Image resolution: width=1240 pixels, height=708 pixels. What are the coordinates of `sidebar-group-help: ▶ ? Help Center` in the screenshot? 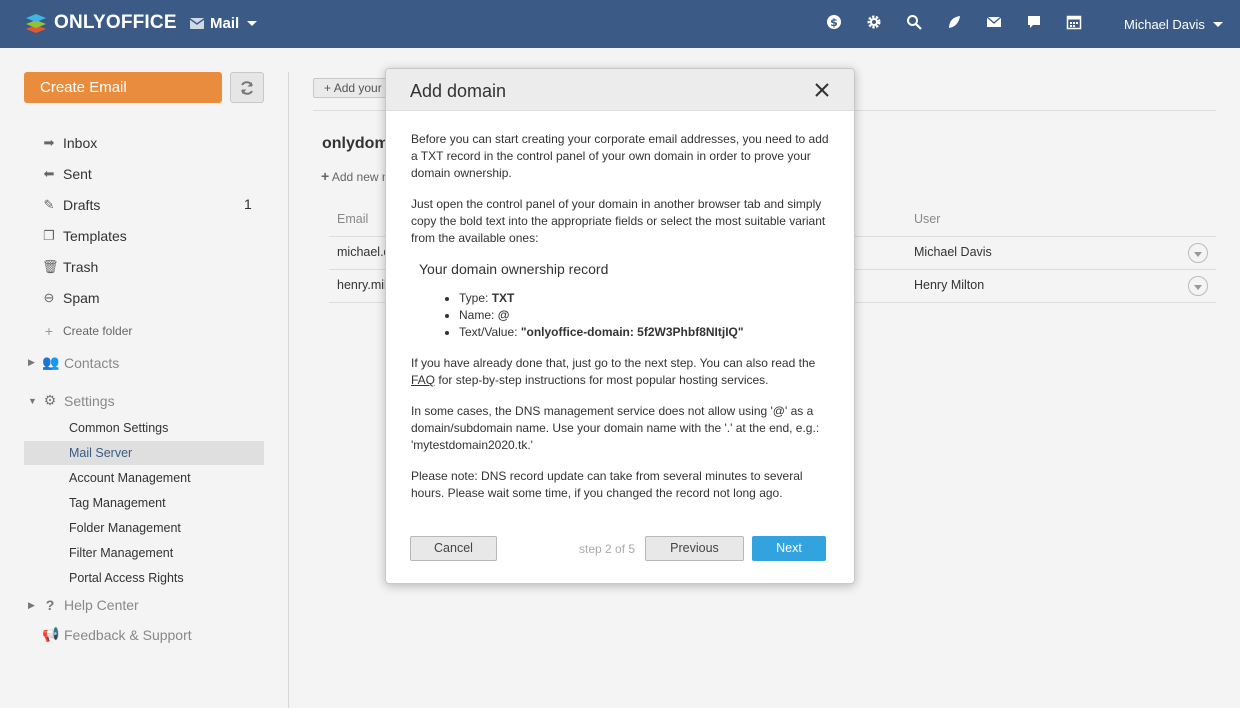 It's located at (83, 605).